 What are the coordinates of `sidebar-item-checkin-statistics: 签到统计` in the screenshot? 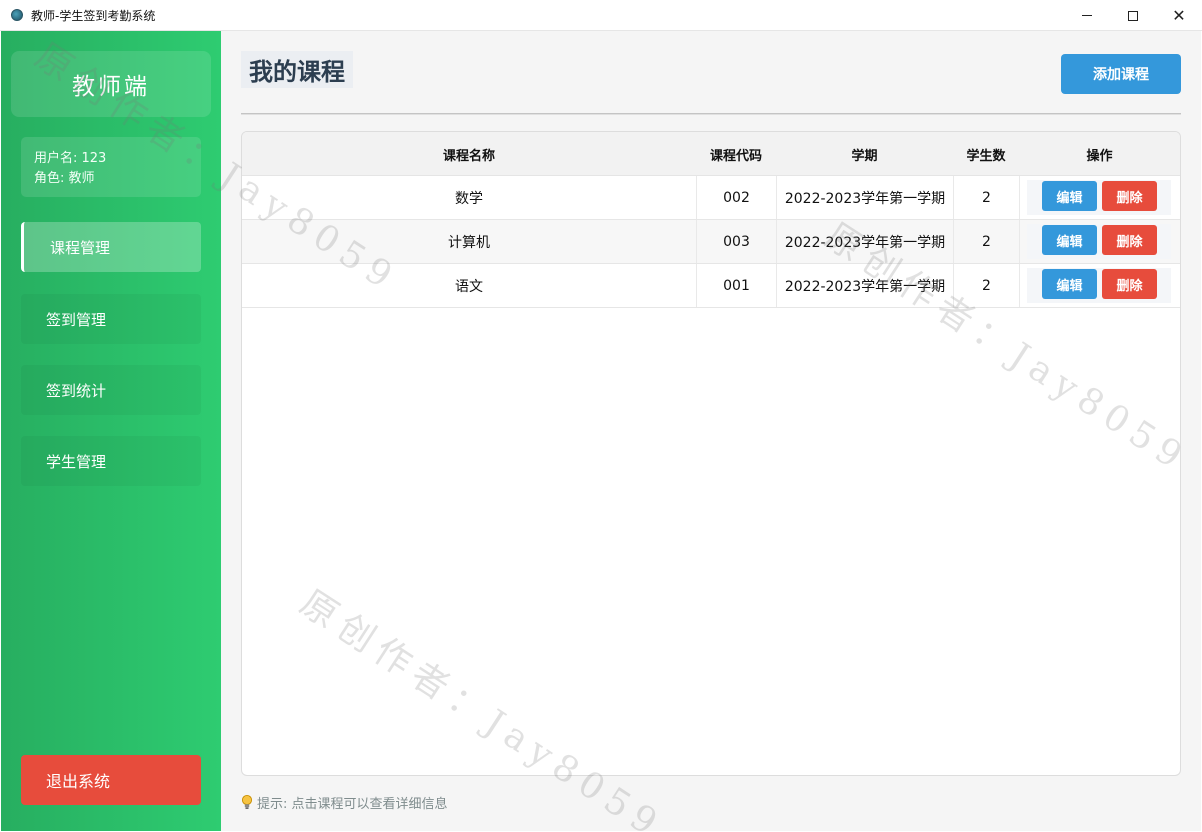 It's located at (111, 390).